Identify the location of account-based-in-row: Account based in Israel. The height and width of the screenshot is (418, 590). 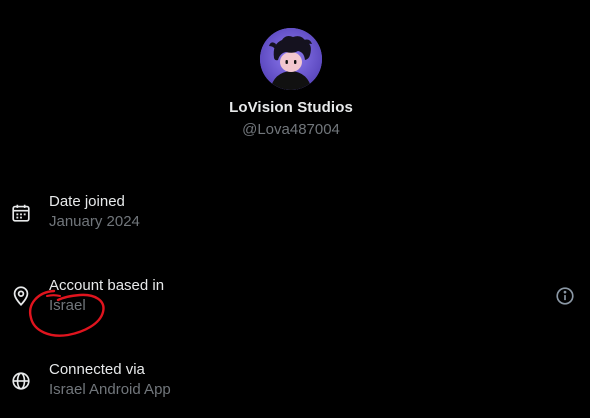
(295, 304).